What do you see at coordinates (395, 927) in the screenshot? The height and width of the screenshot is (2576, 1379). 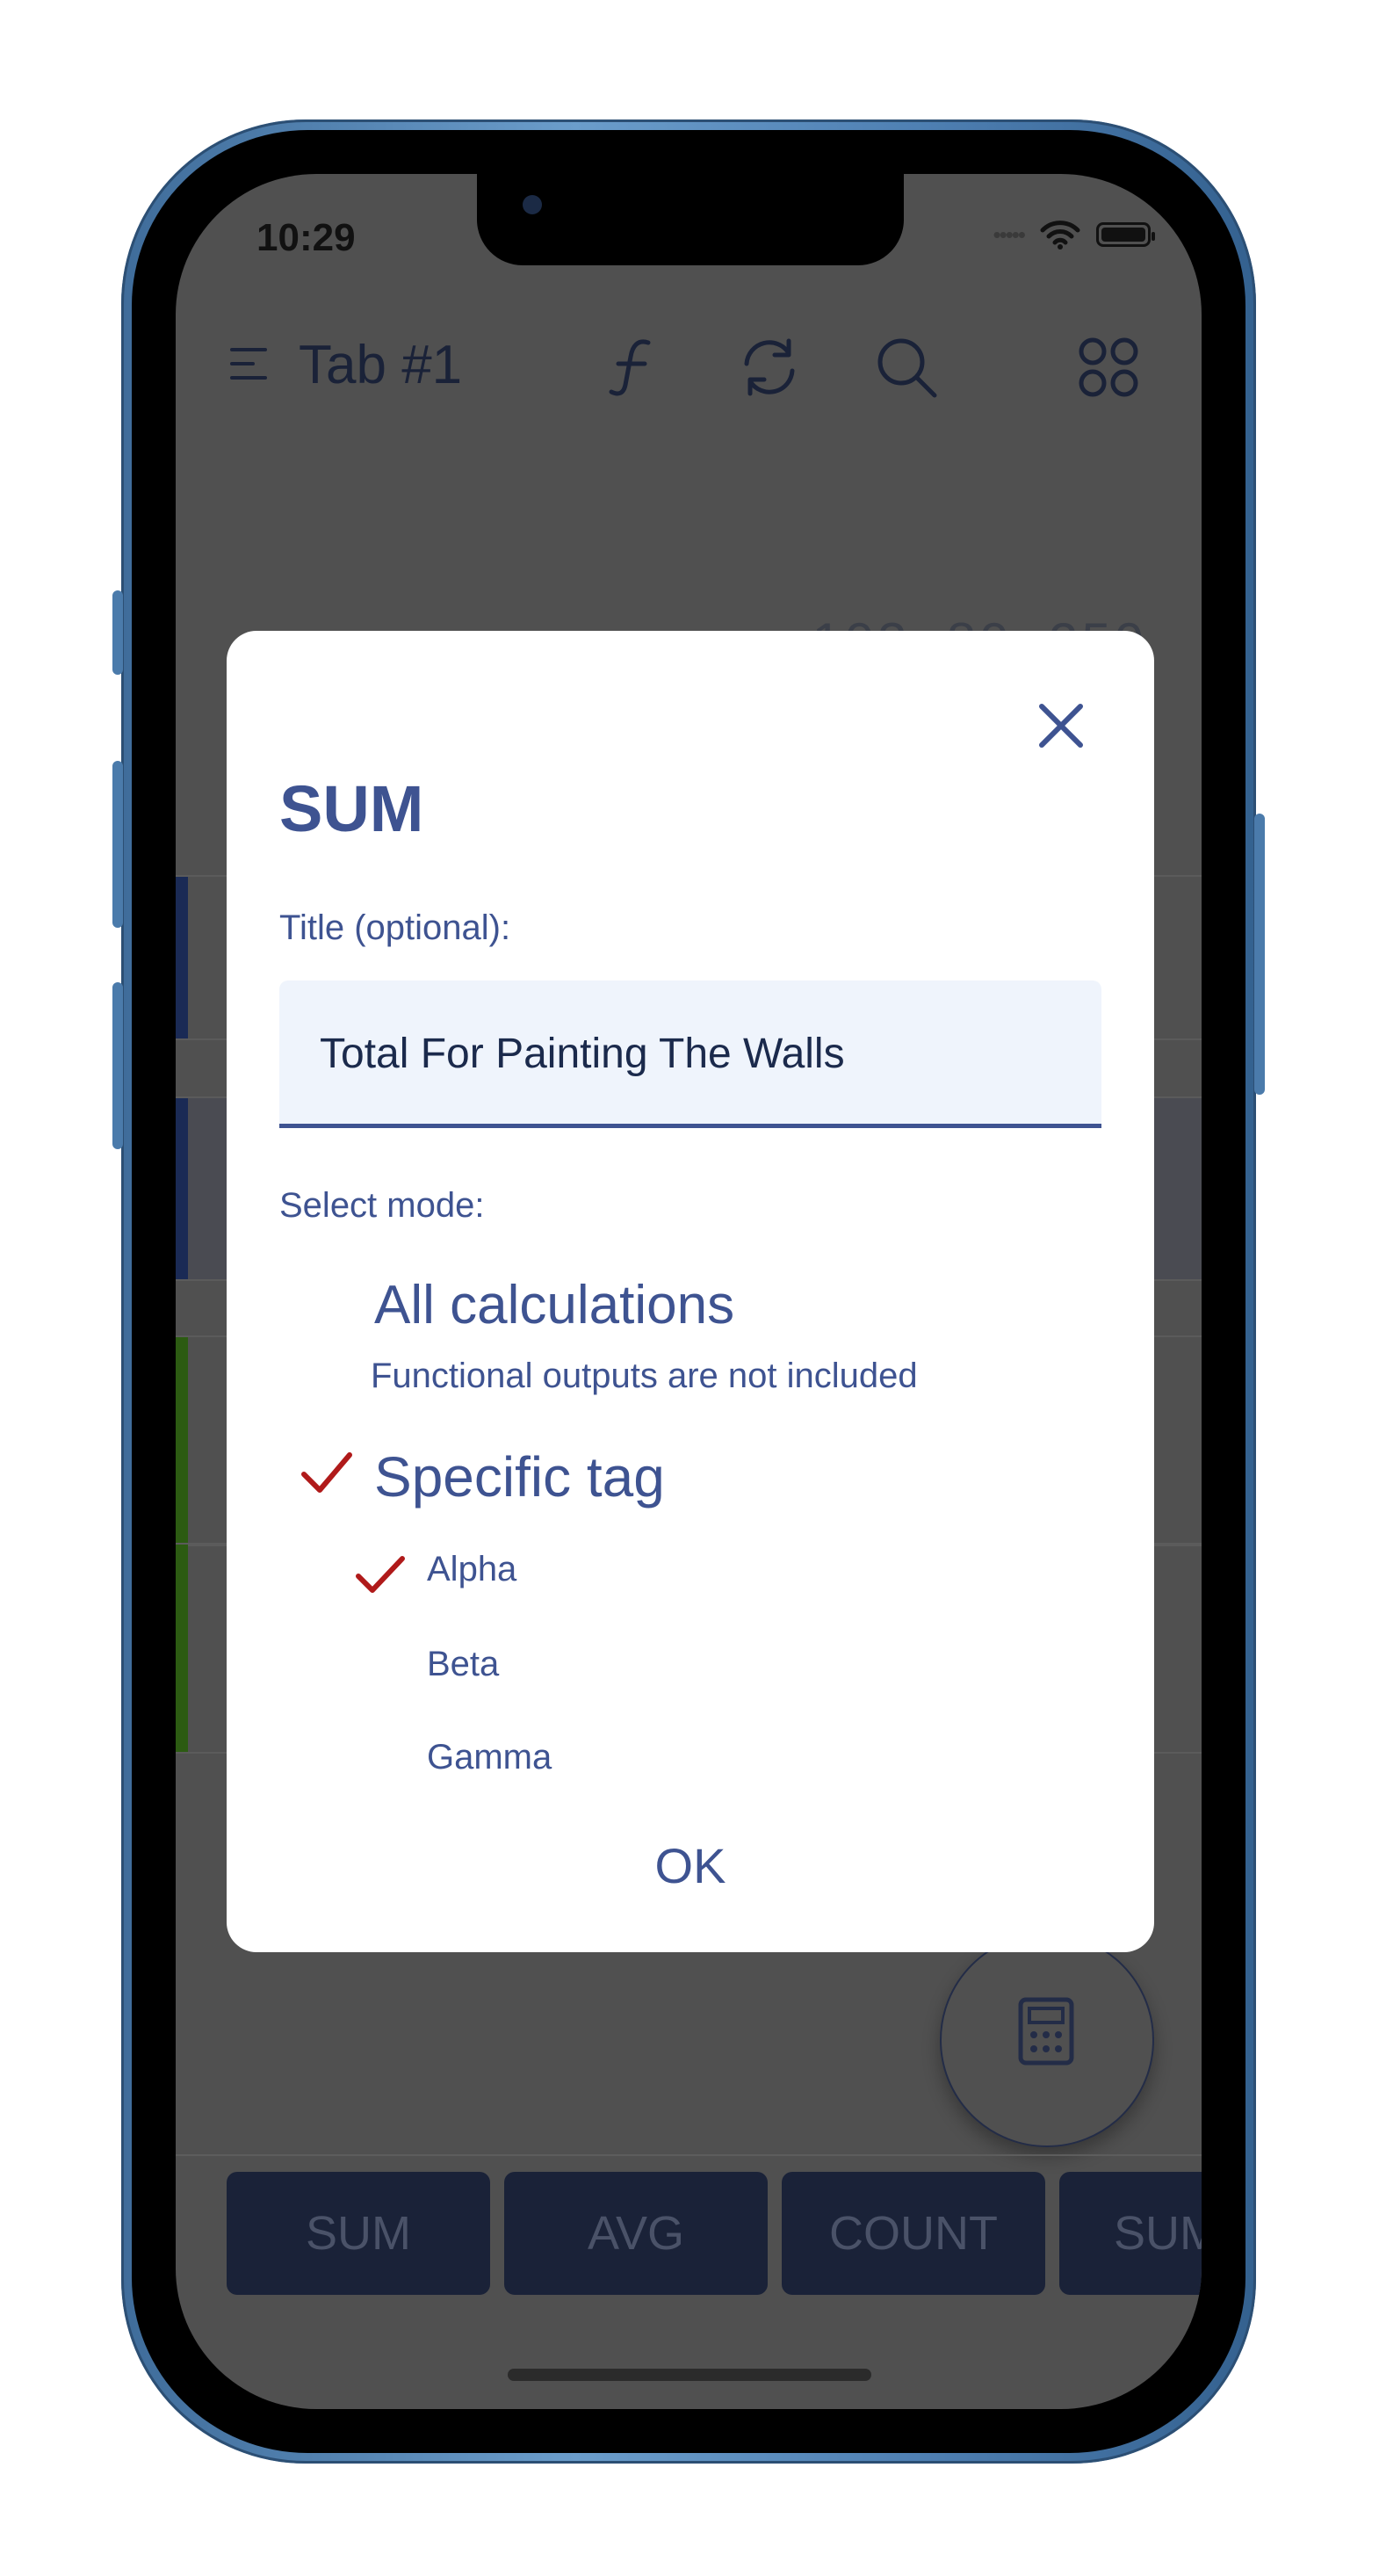 I see `title-field-label: Title (optional):` at bounding box center [395, 927].